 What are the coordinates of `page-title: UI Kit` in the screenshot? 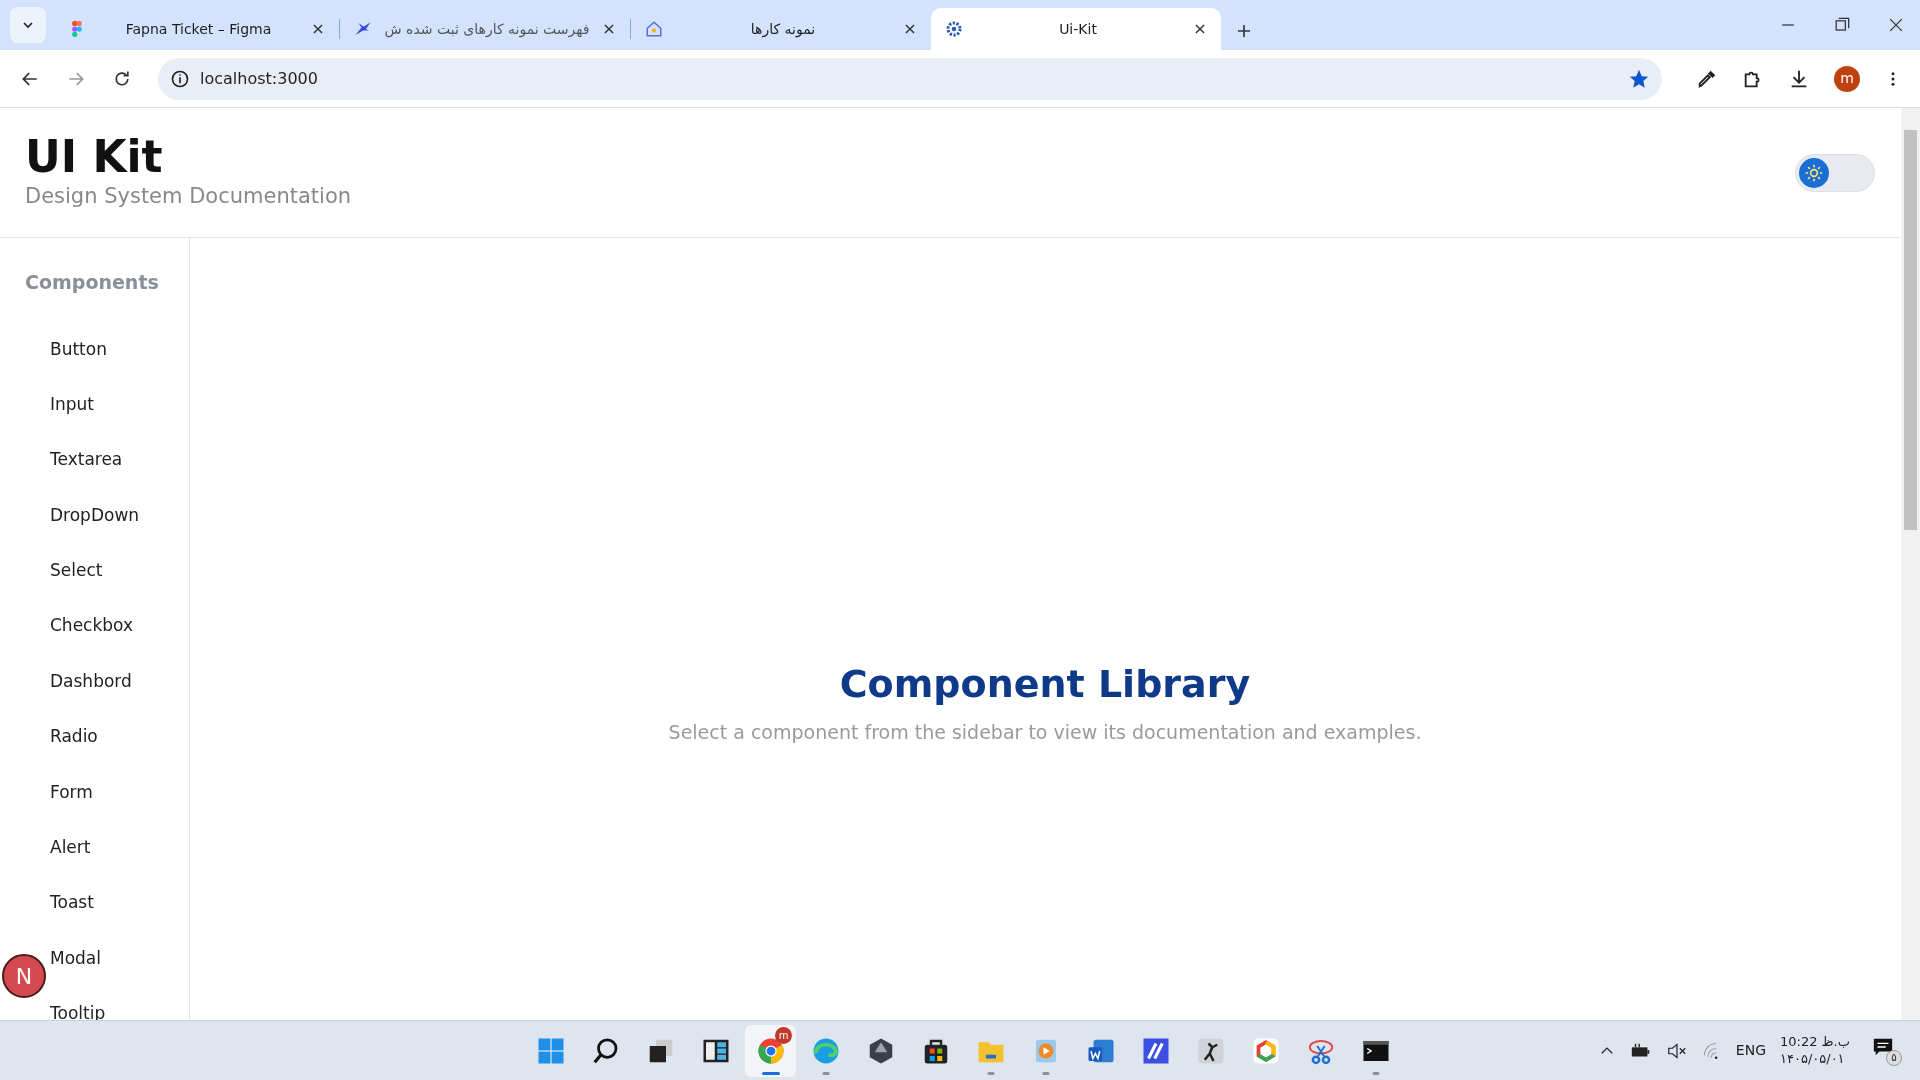 It's located at (94, 156).